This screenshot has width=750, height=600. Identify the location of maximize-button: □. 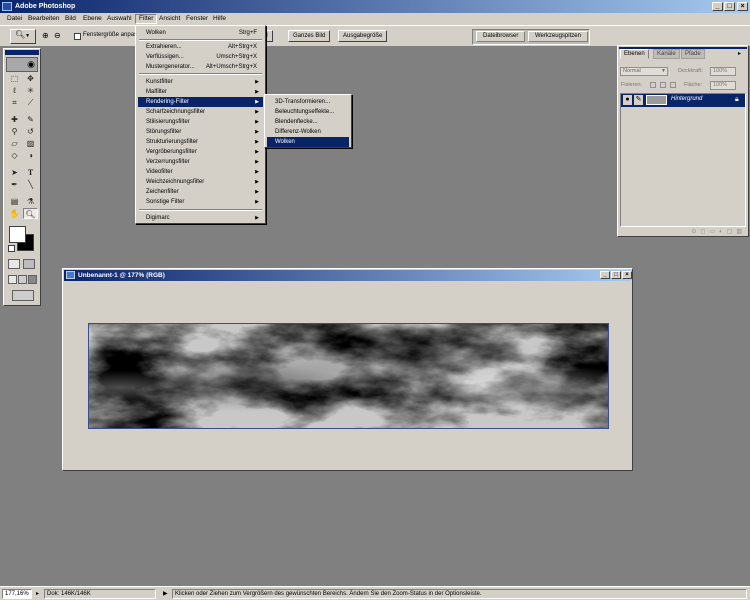
(729, 6).